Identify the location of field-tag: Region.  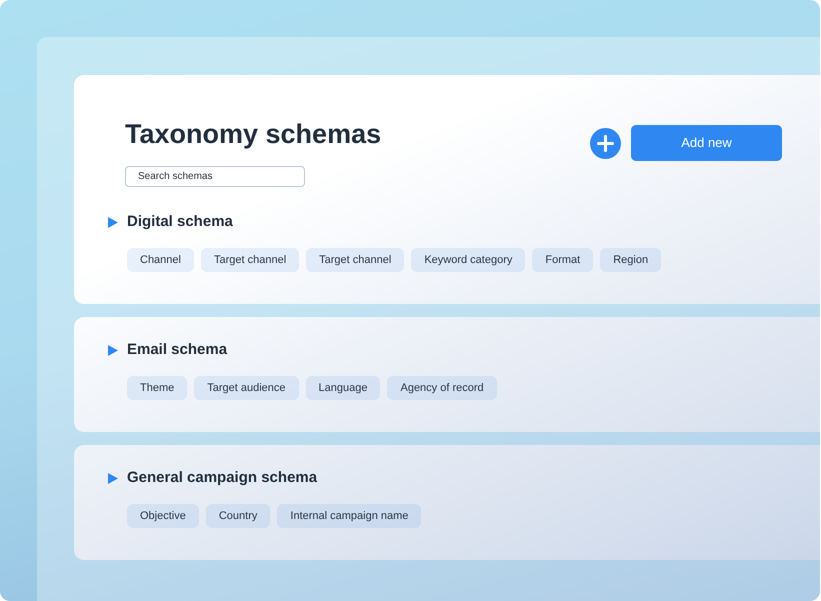
(631, 260).